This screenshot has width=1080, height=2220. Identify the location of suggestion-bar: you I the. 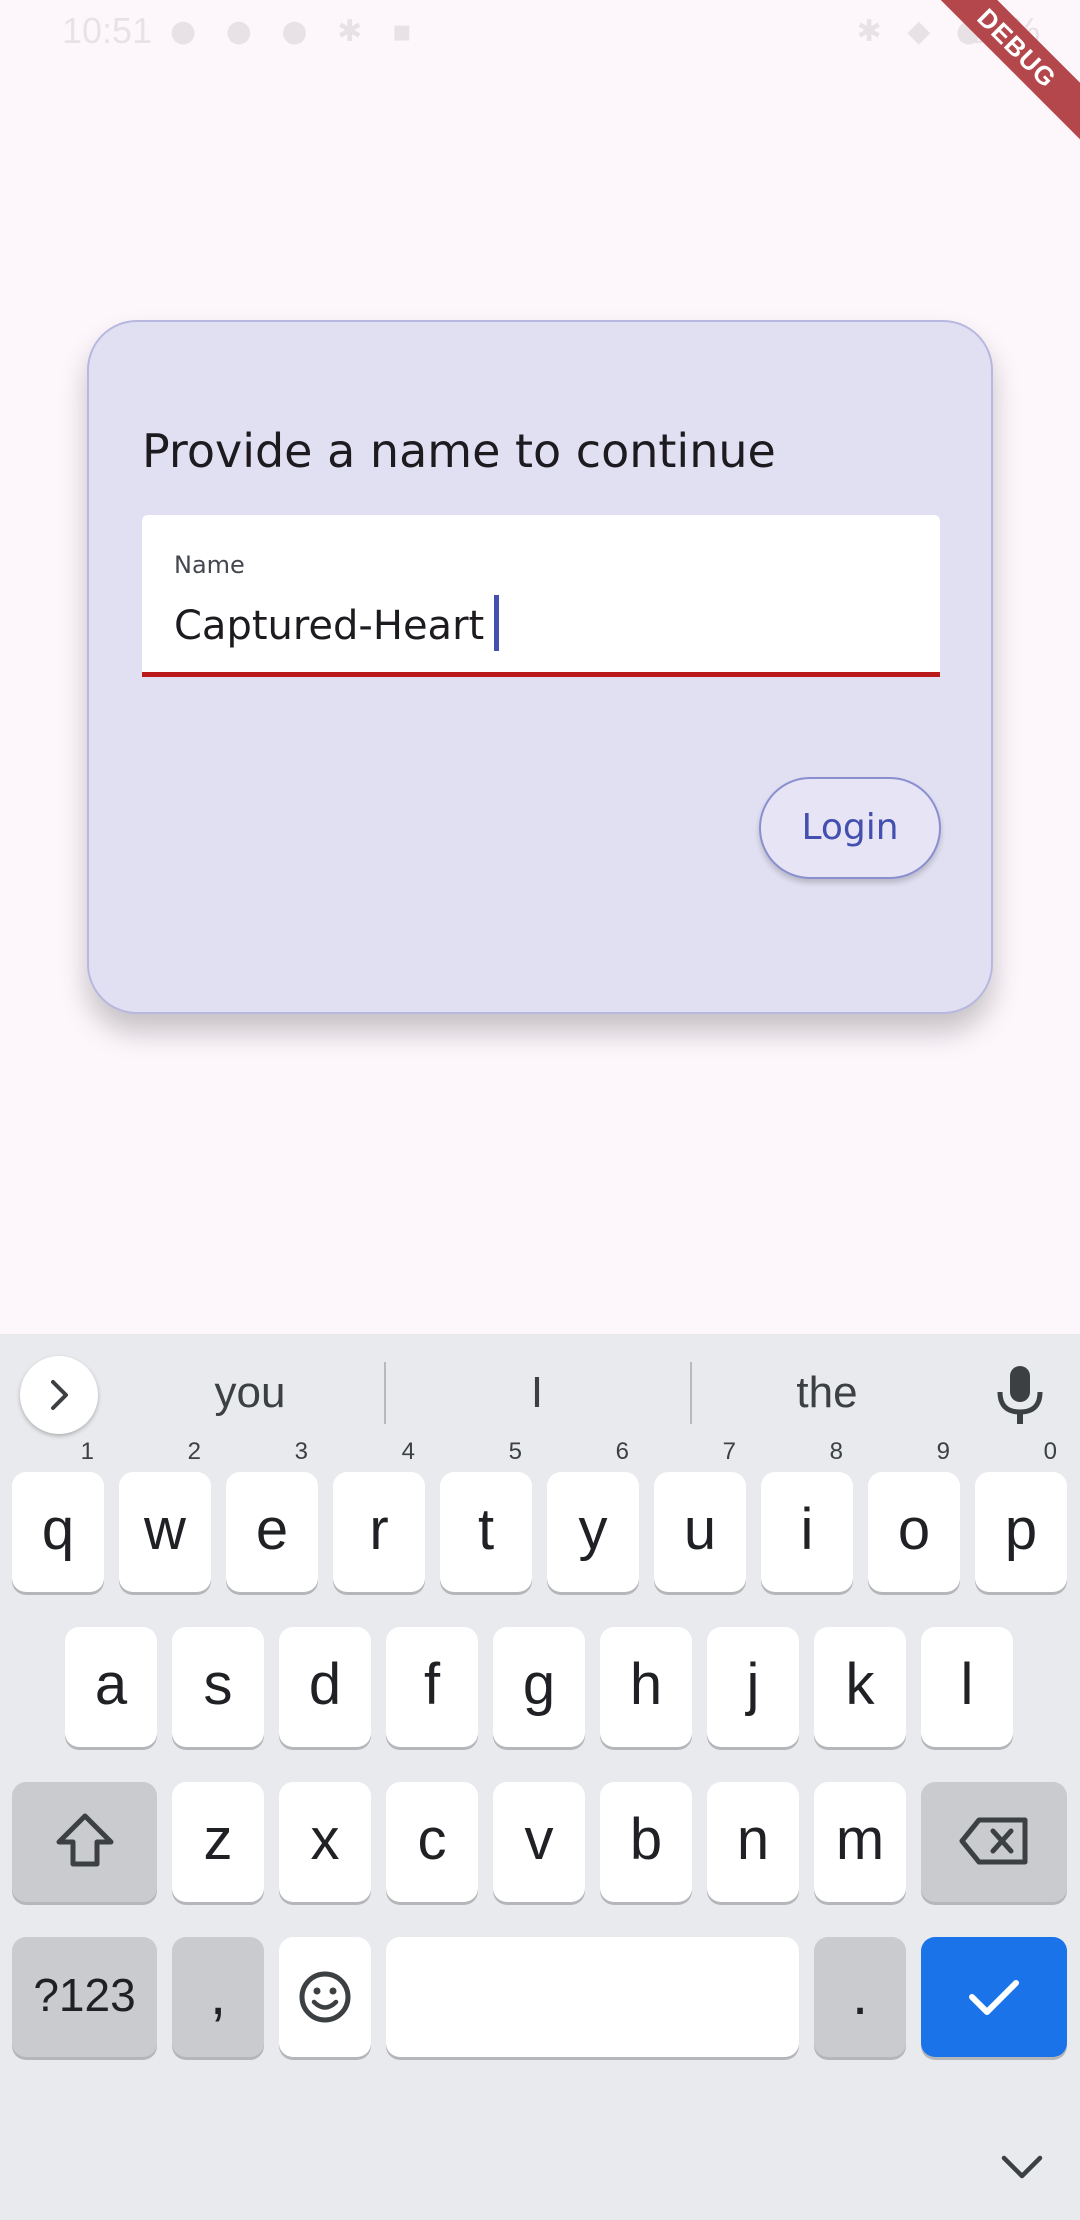
(540, 1394).